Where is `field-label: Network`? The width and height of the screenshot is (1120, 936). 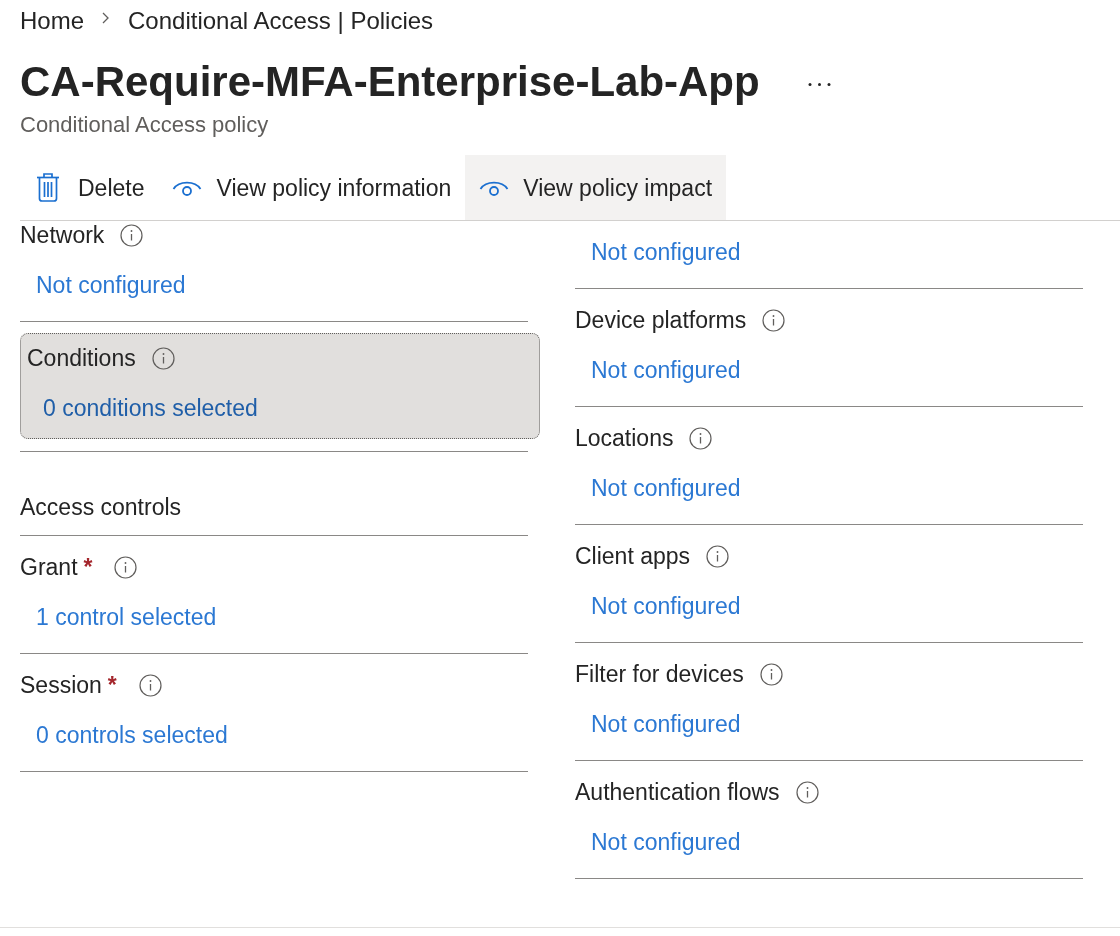
field-label: Network is located at coordinates (62, 235).